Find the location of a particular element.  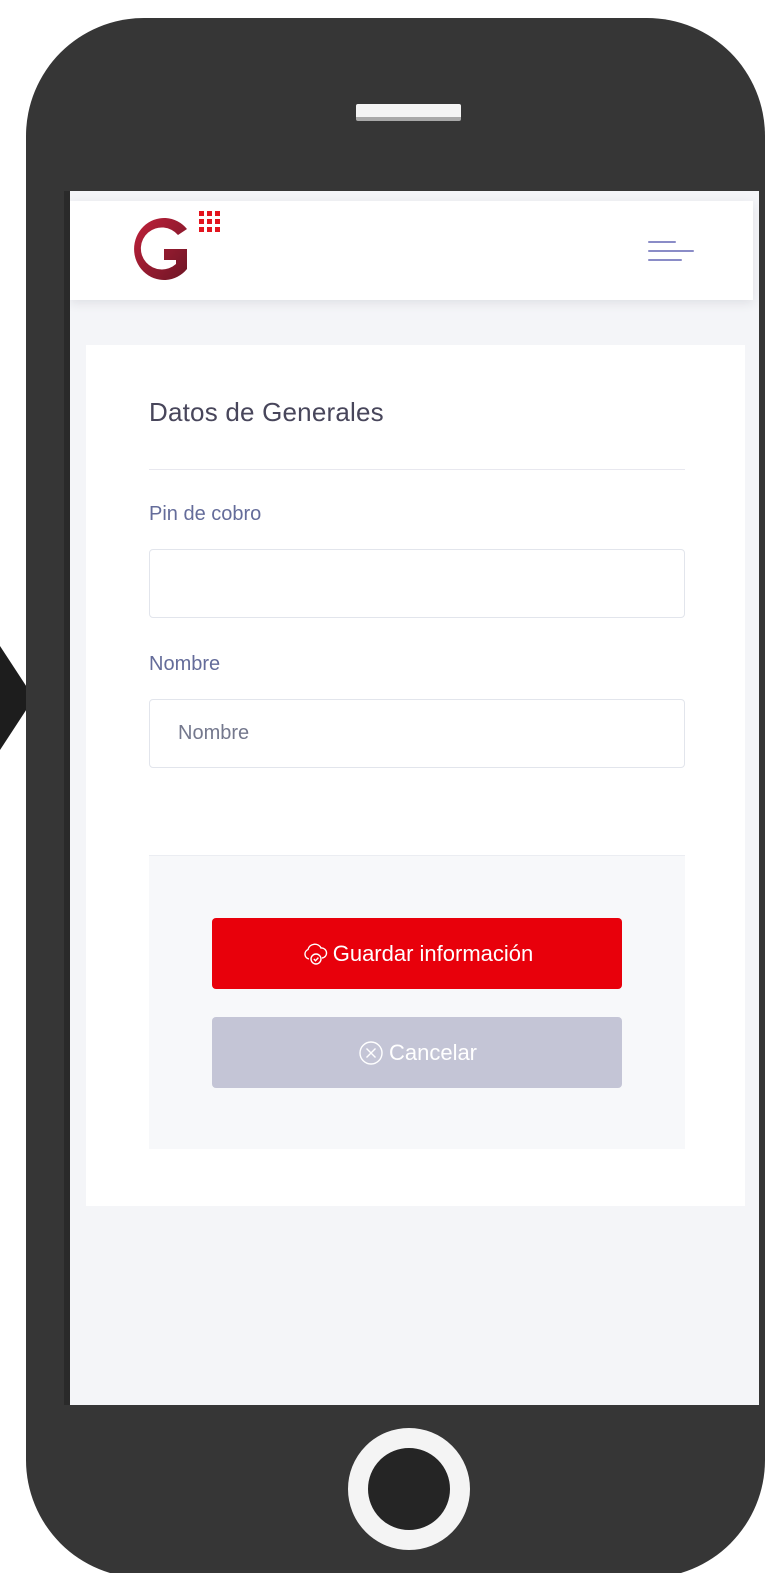

home-button is located at coordinates (409, 1489).